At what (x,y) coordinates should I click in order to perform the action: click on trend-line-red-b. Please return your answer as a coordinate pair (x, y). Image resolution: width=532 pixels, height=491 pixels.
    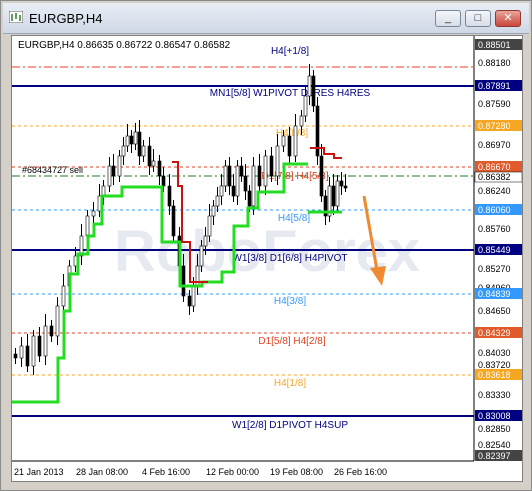
    Looking at the image, I should click on (326, 153).